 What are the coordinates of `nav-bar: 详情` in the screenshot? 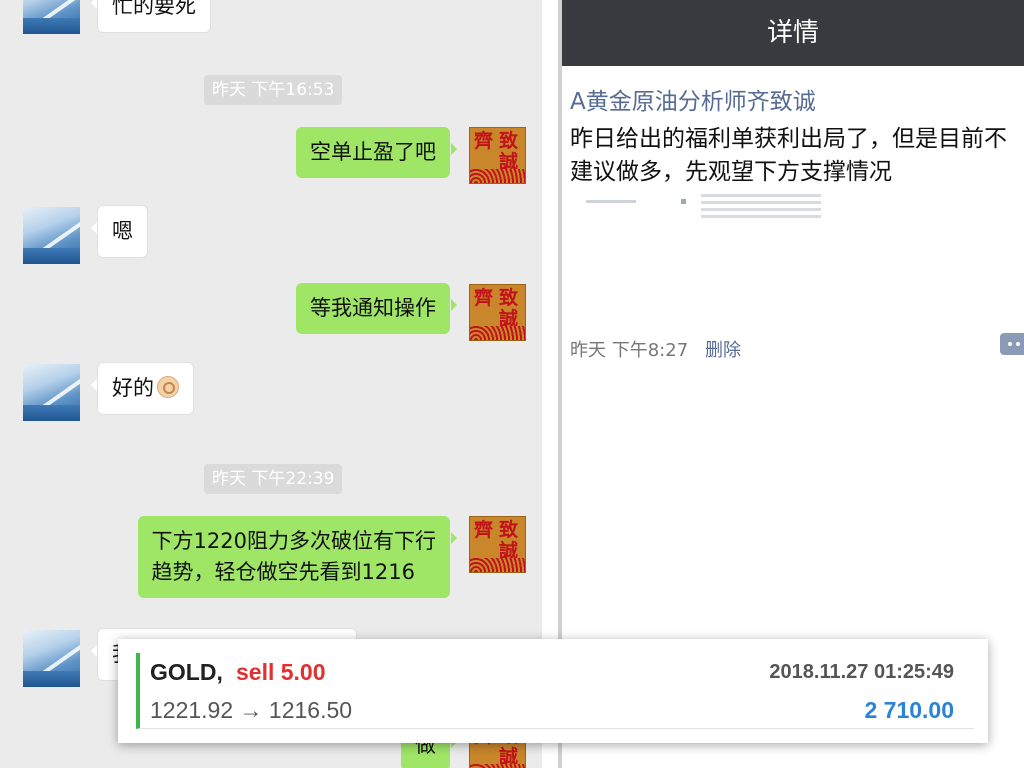 It's located at (793, 33).